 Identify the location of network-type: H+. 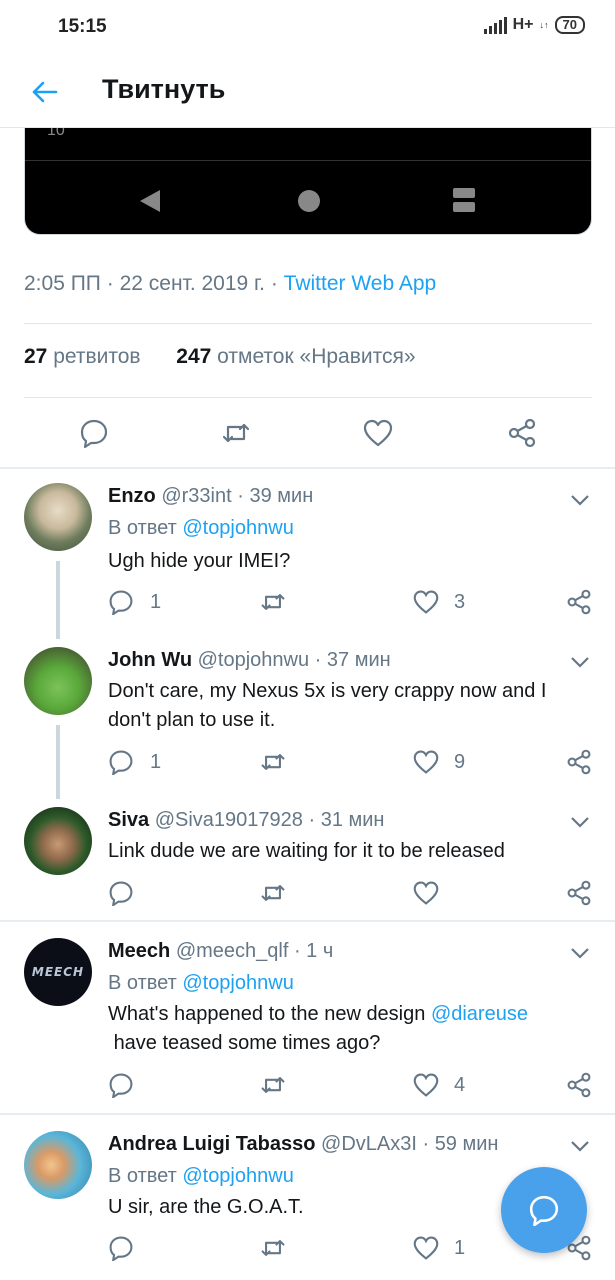
(523, 24).